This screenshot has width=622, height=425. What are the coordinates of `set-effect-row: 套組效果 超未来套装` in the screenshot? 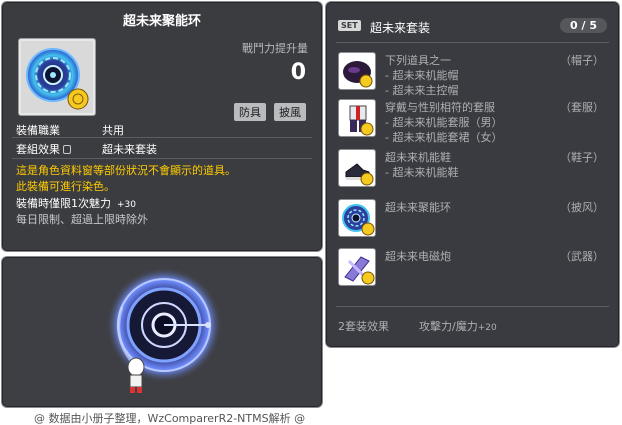 It's located at (86, 149).